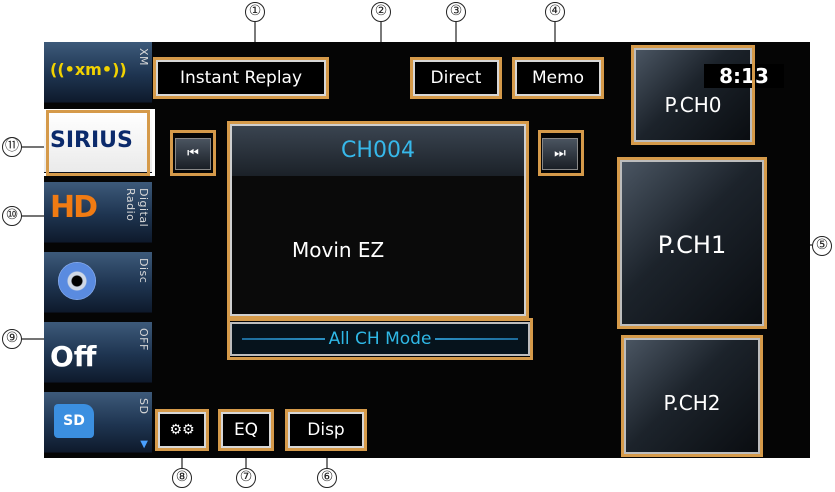 The width and height of the screenshot is (835, 492). What do you see at coordinates (77, 281) in the screenshot?
I see `disc-icon` at bounding box center [77, 281].